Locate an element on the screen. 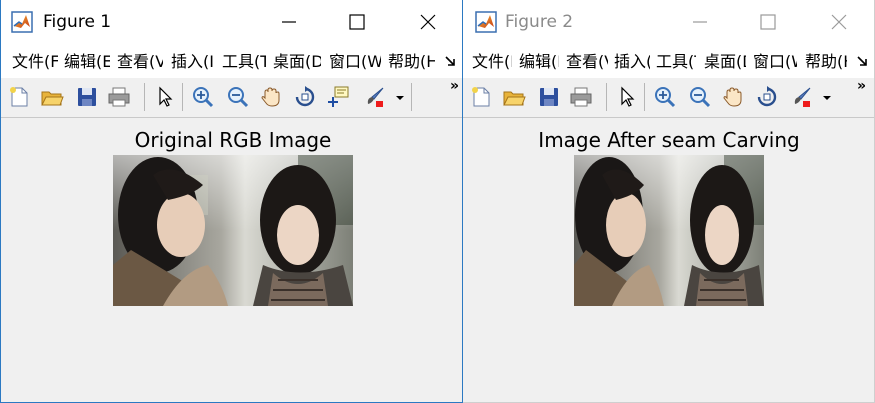  window-title: Figure 1 is located at coordinates (77, 22).